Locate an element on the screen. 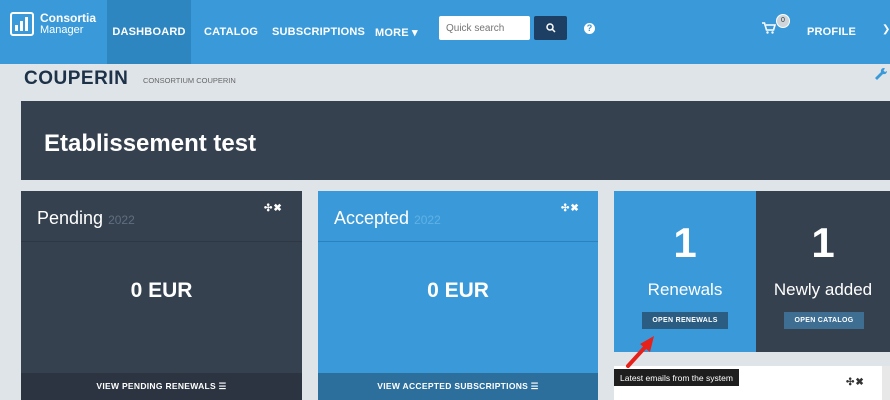 The height and width of the screenshot is (400, 890). accepted-amount: 0 EUR is located at coordinates (458, 290).